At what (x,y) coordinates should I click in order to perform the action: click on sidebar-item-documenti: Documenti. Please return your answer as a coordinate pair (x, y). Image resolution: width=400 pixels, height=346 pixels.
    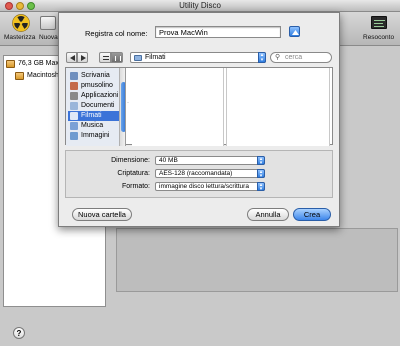
    Looking at the image, I should click on (96, 106).